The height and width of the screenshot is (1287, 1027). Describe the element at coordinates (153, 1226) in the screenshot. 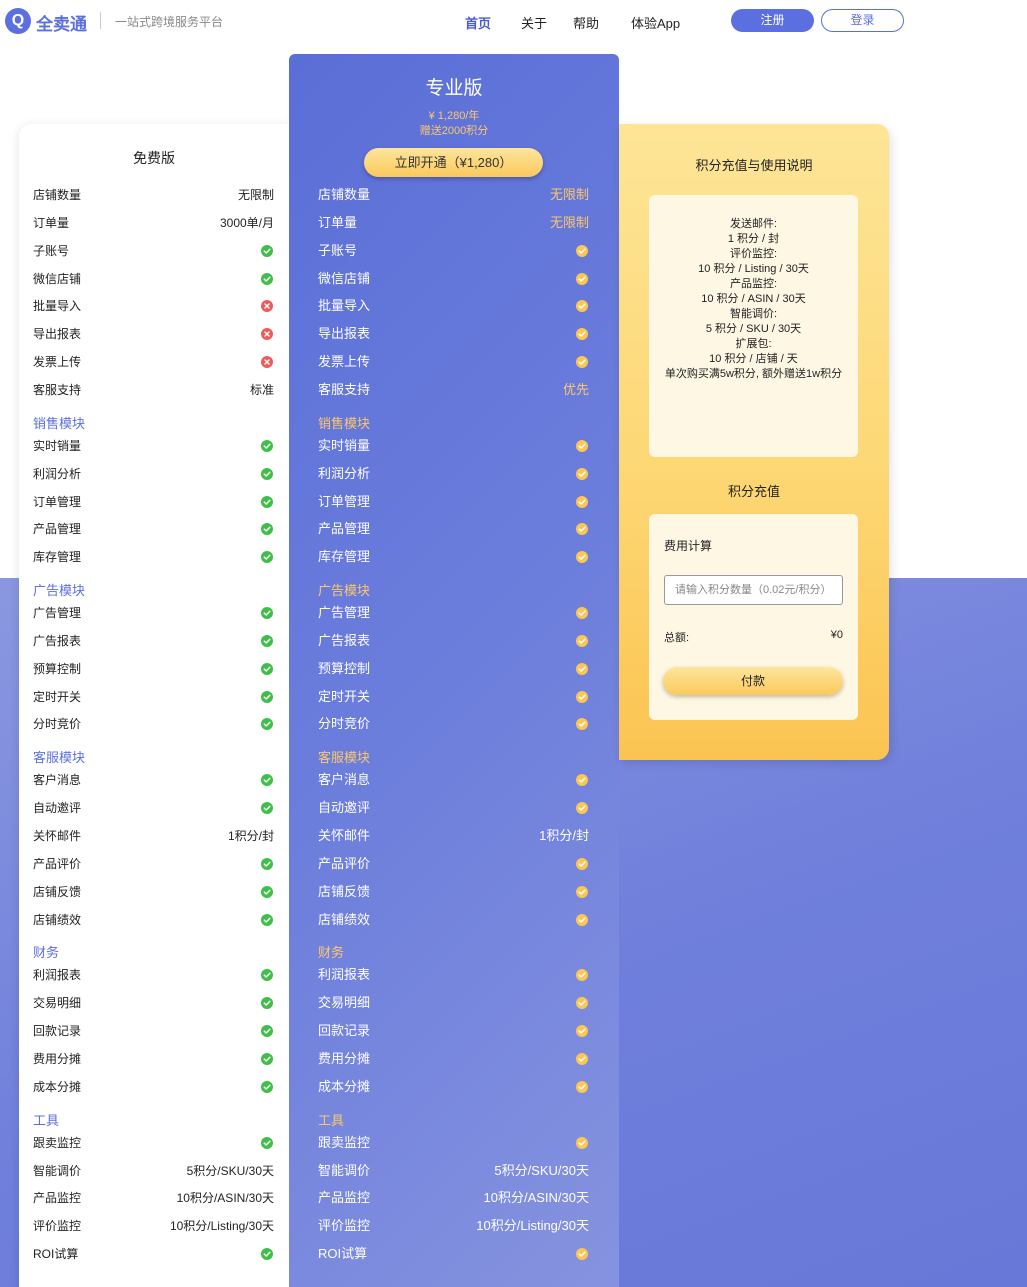

I see `feature-row: 评价监控 10积分/Listing/30天` at that location.